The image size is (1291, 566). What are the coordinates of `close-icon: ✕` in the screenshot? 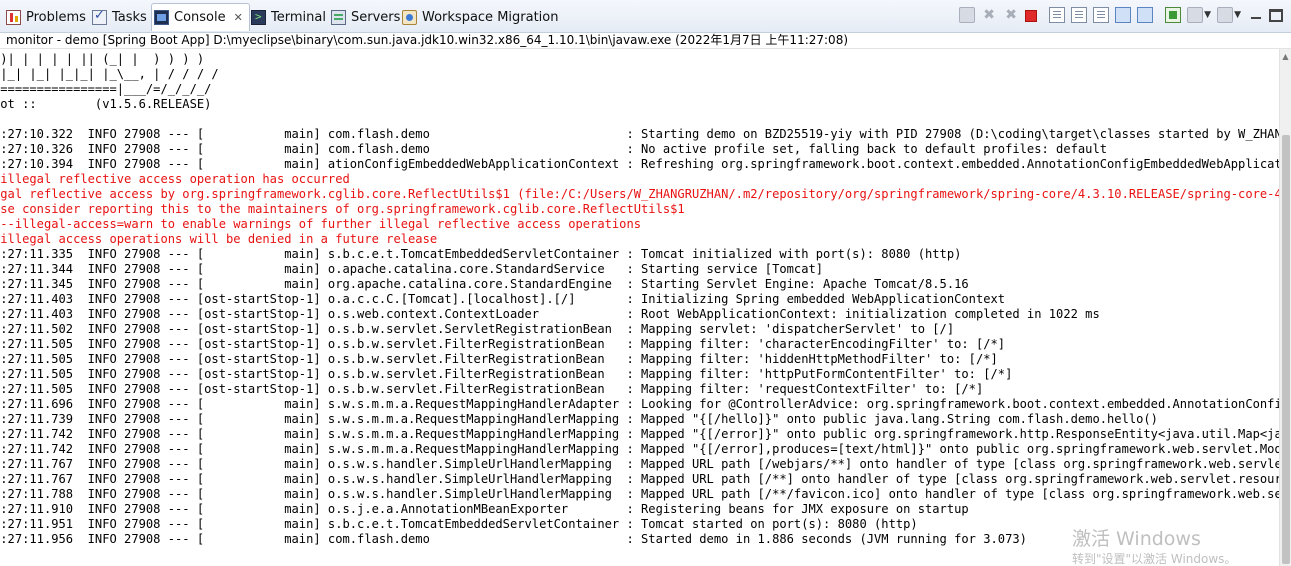 It's located at (238, 17).